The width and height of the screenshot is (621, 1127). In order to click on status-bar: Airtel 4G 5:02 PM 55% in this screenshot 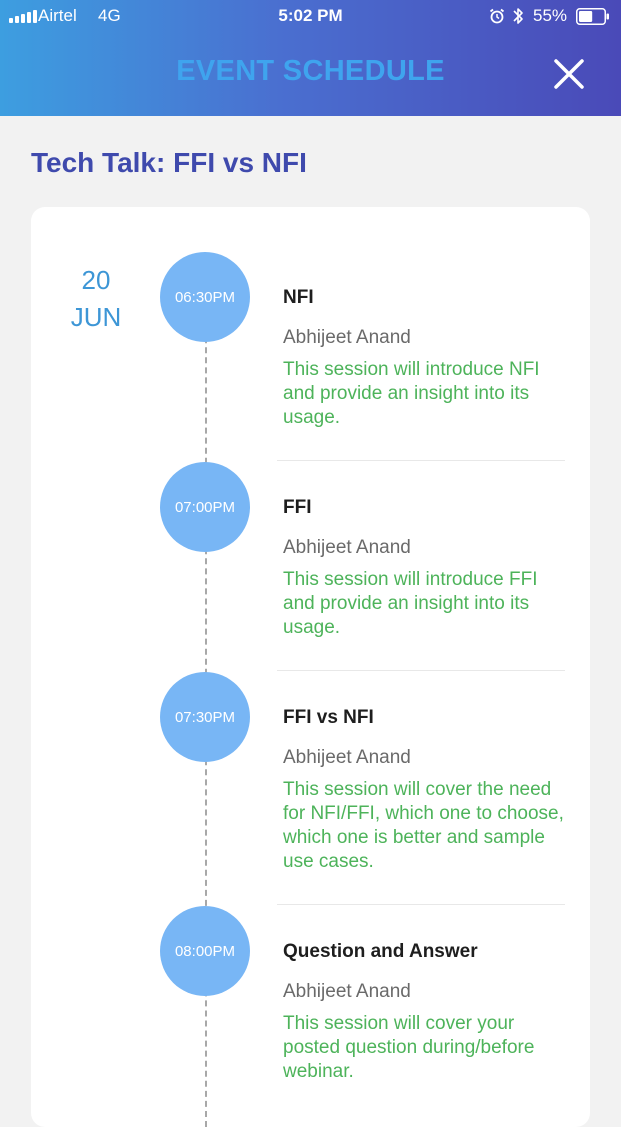, I will do `click(310, 17)`.